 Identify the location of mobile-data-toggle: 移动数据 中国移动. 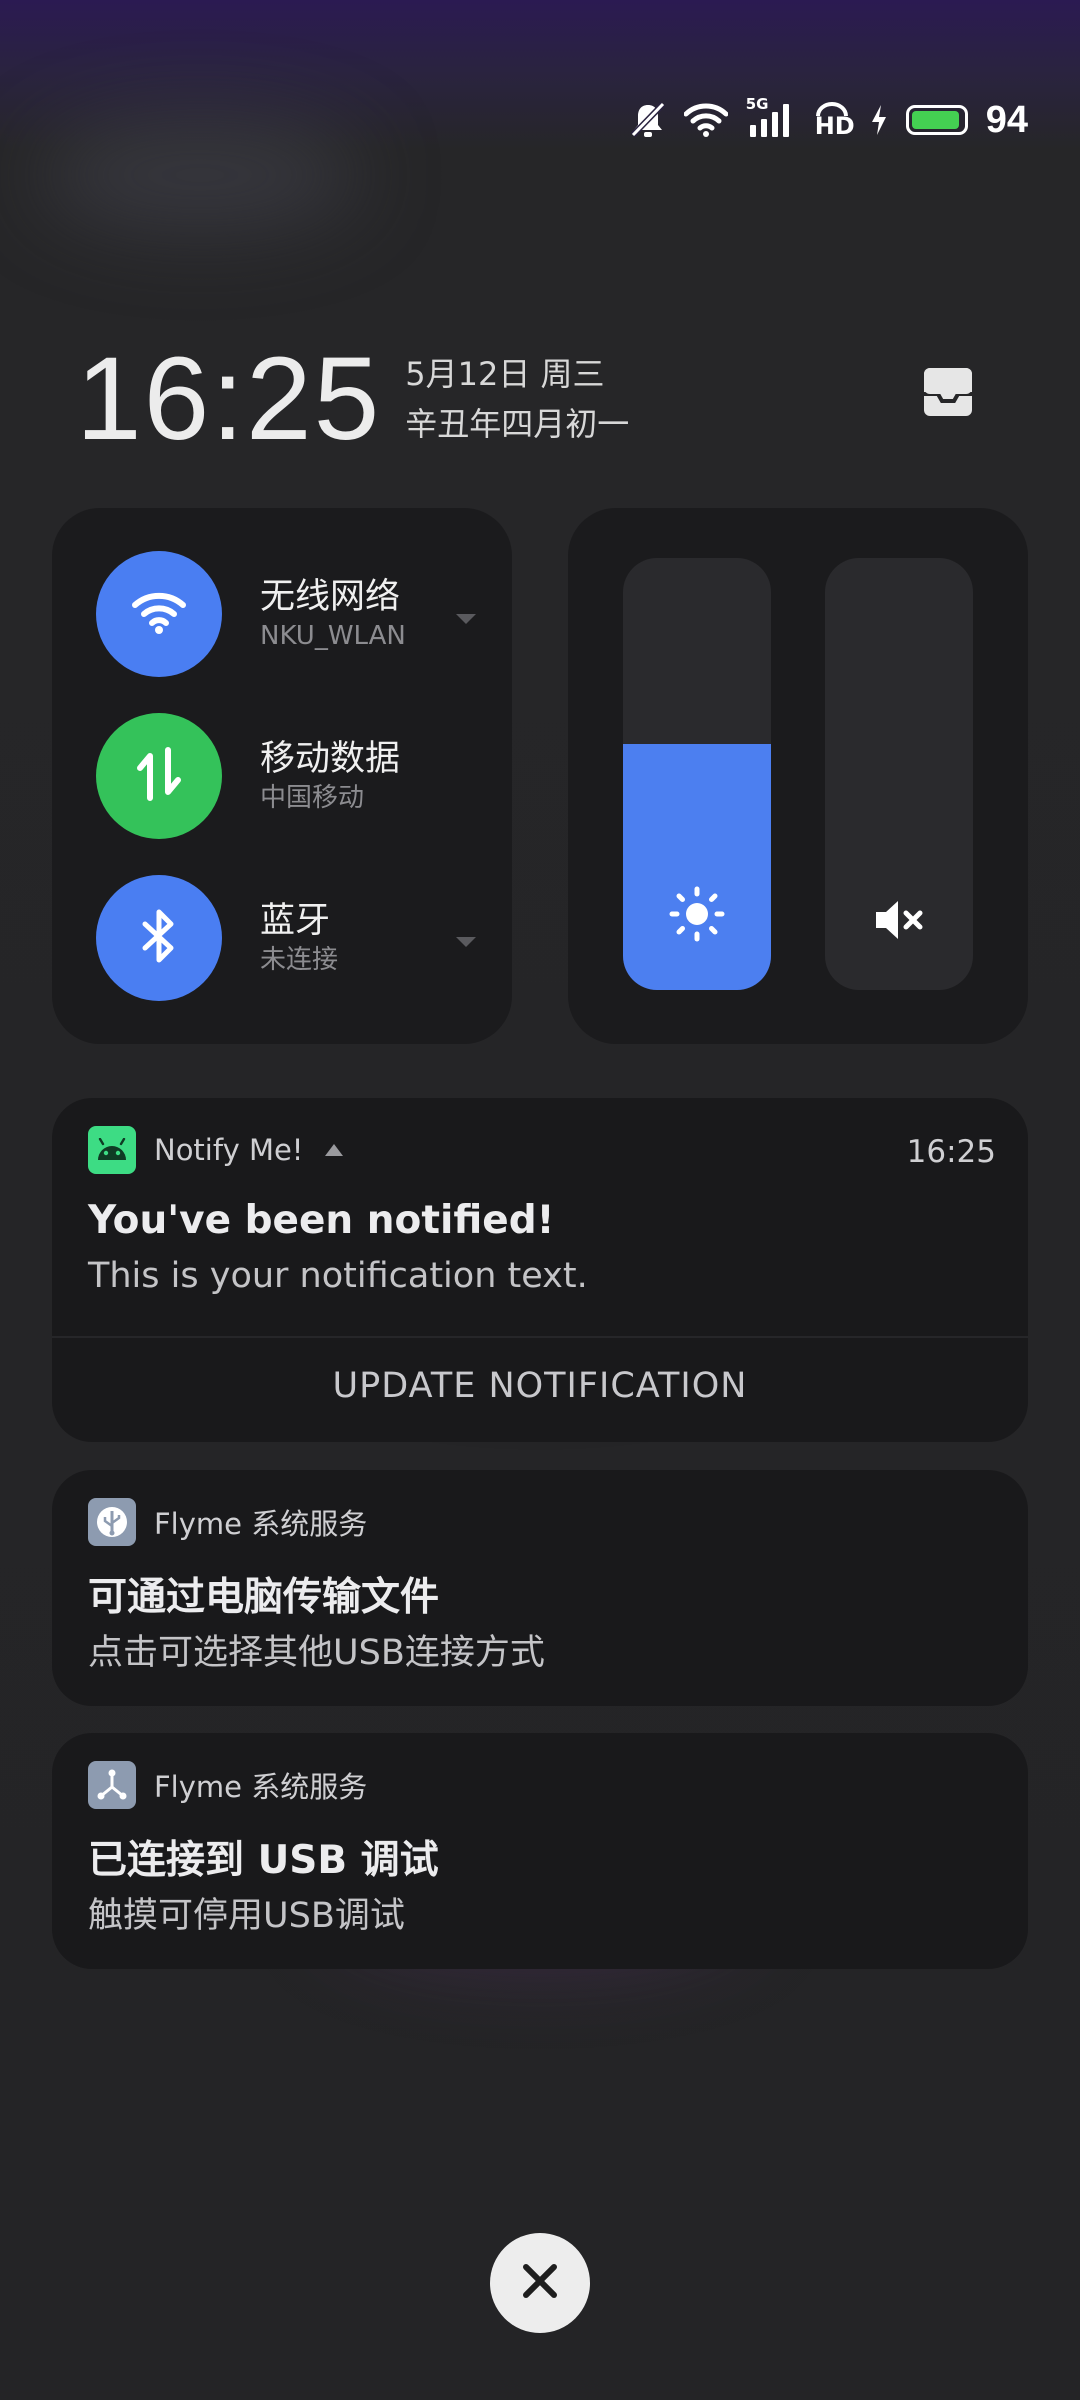
(248, 776).